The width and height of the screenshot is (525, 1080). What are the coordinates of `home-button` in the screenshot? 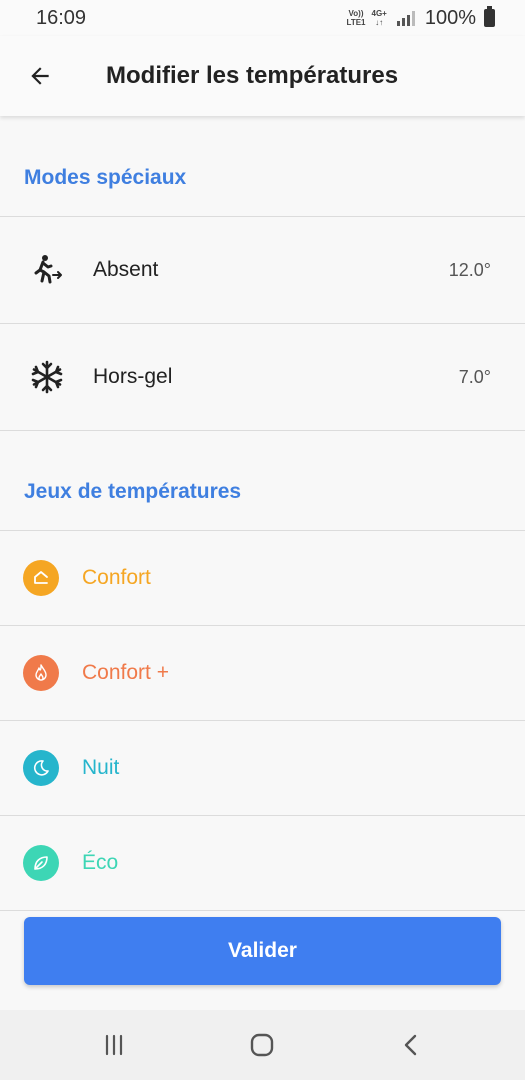 It's located at (262, 1045).